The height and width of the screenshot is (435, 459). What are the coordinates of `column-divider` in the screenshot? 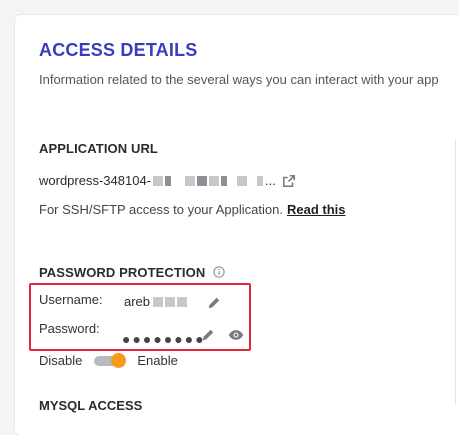 It's located at (455, 272).